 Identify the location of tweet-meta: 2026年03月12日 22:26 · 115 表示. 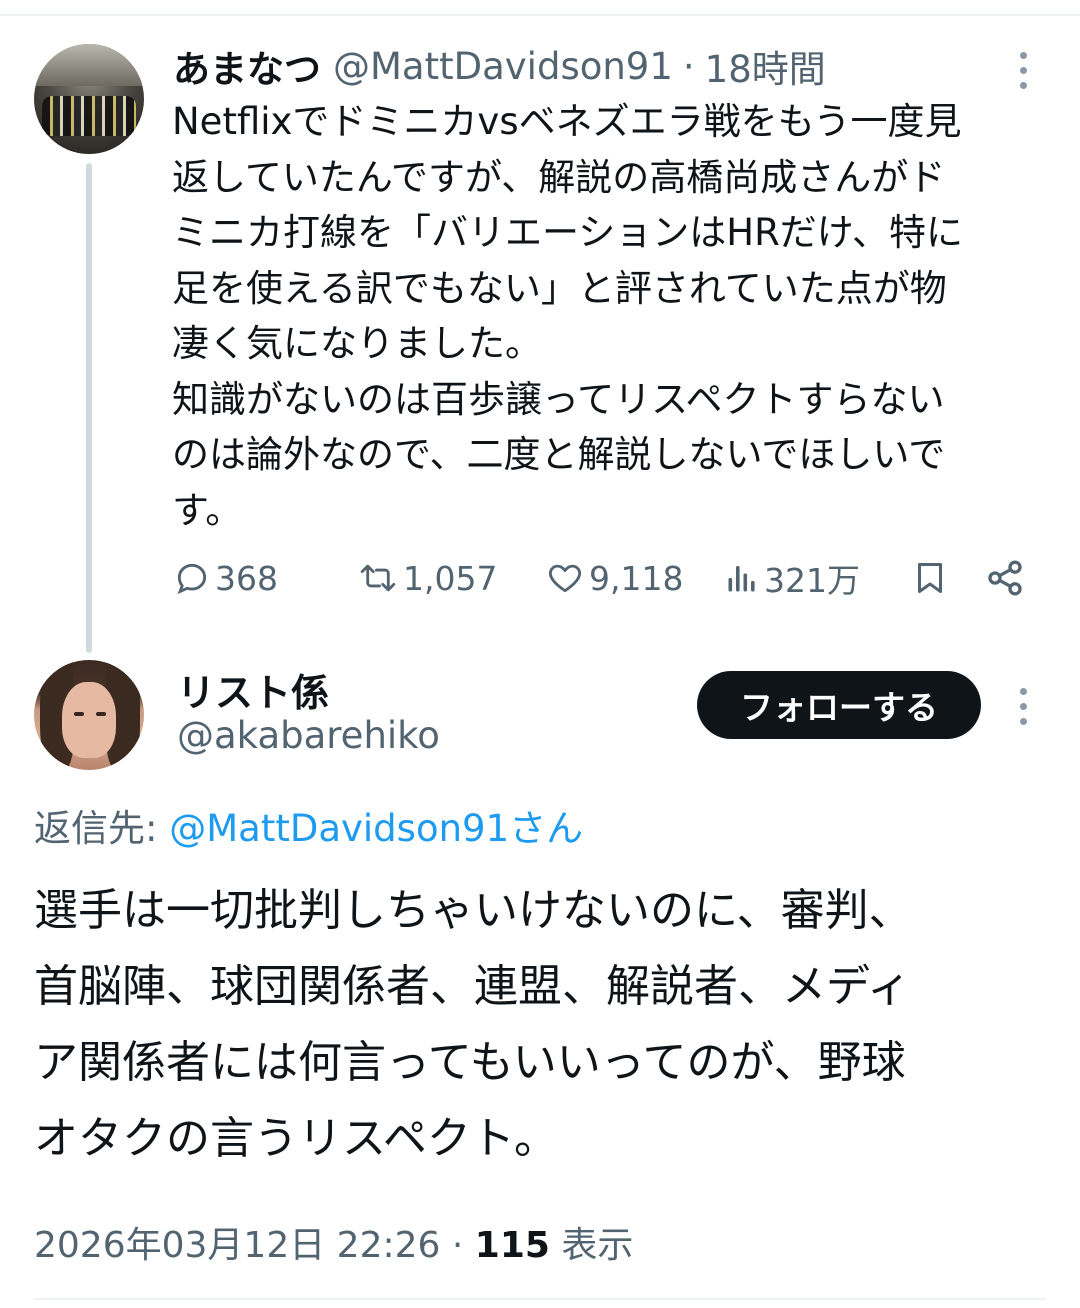
(333, 1242).